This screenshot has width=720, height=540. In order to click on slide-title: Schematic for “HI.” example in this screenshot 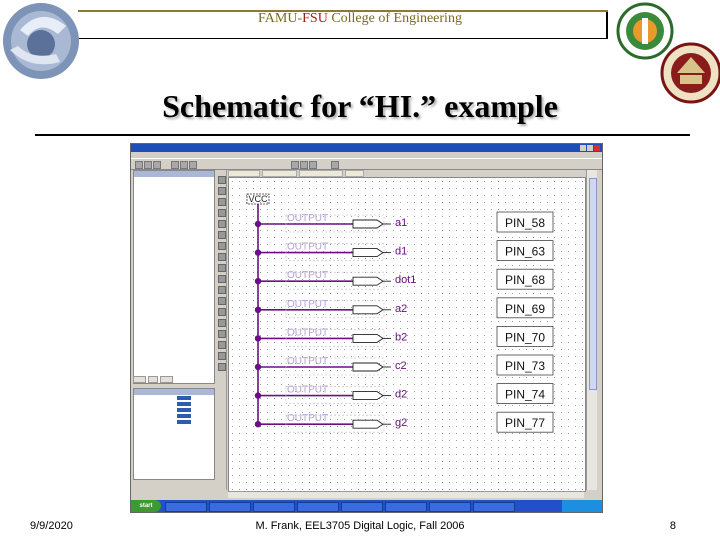, I will do `click(360, 106)`.